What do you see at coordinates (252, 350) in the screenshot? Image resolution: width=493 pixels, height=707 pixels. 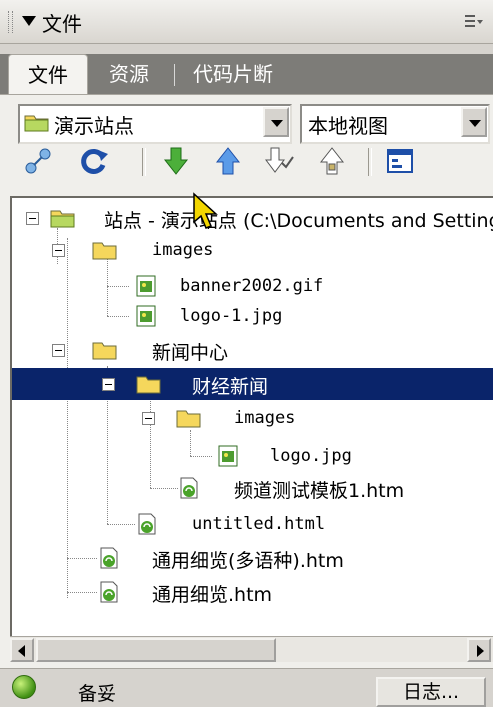 I see `tree-row-folder: 新闻中心` at bounding box center [252, 350].